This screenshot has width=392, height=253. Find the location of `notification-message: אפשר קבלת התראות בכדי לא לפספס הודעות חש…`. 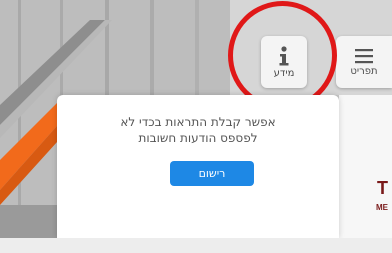

notification-message: אפשר קבלת התראות בכדי לא לפספס הודעות חש… is located at coordinates (198, 130).